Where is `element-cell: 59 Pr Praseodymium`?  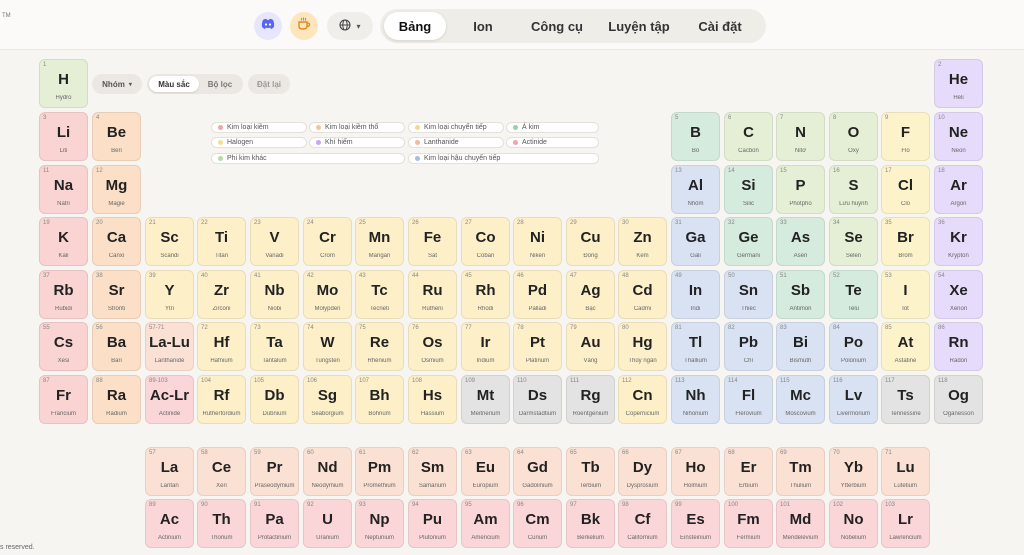
element-cell: 59 Pr Praseodymium is located at coordinates (274, 471).